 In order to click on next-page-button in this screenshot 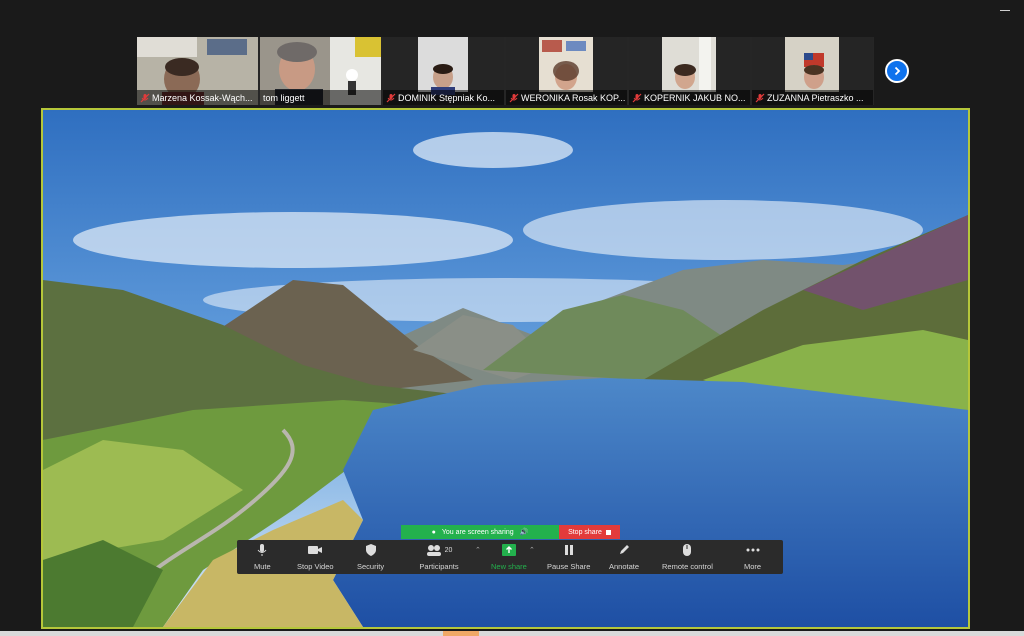, I will do `click(897, 71)`.